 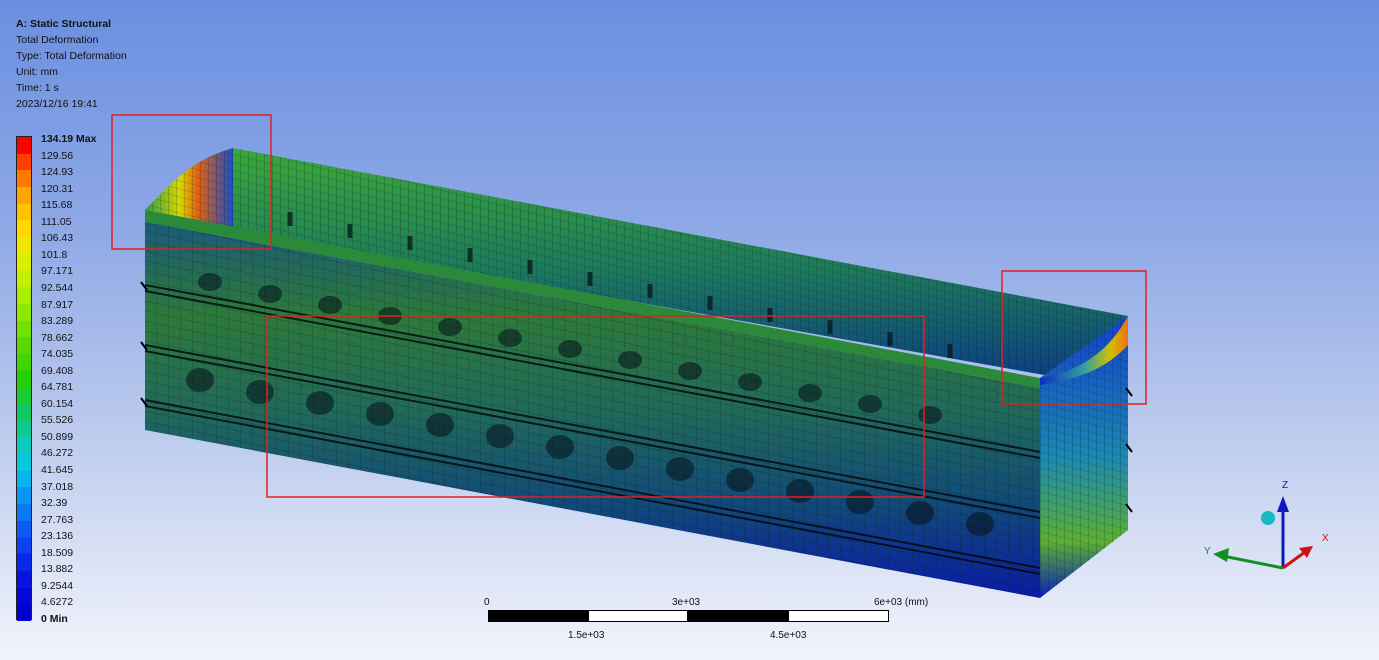 What do you see at coordinates (487, 602) in the screenshot?
I see `scale-label-0: 0` at bounding box center [487, 602].